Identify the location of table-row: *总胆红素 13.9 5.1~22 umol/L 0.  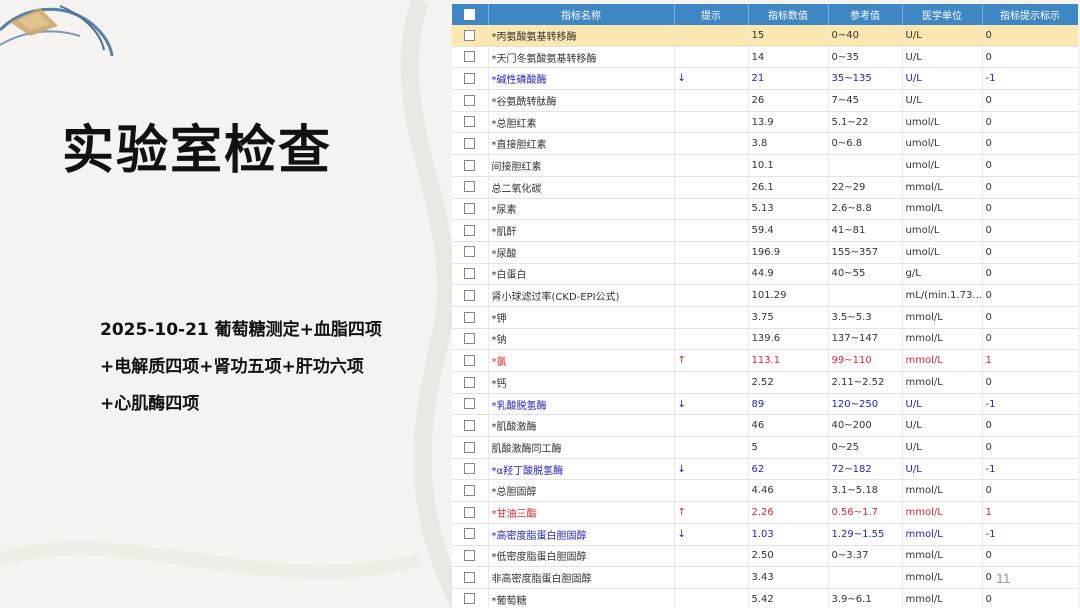
(765, 122).